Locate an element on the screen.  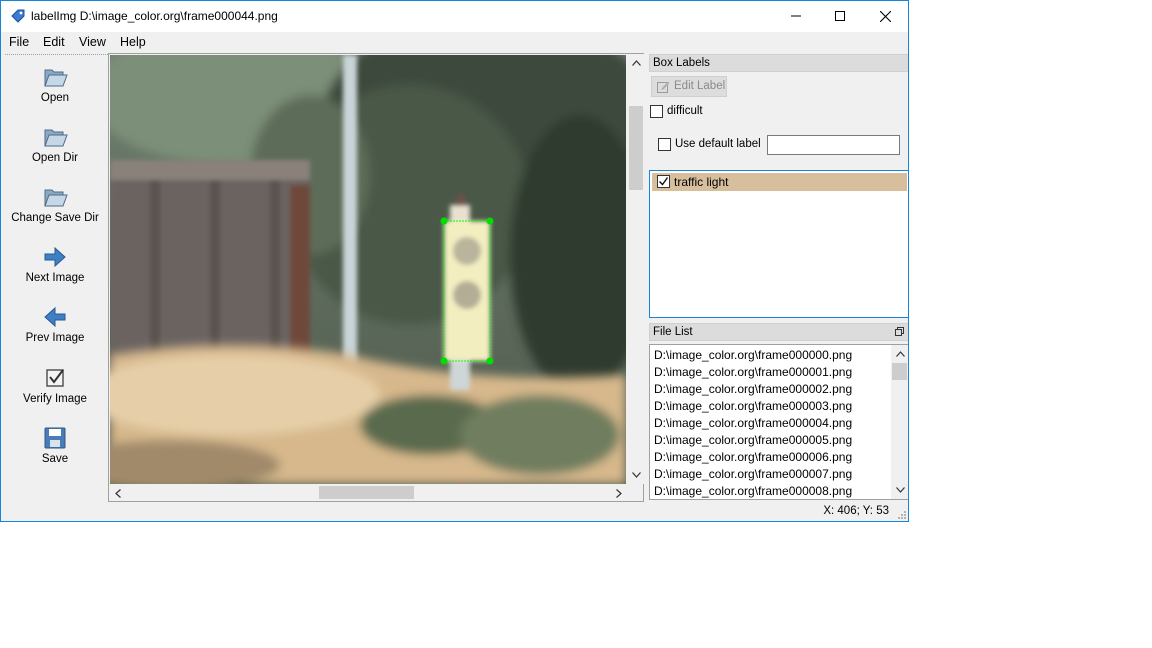
toolbar: Open Open Dir Change Save Dir Next Image is located at coordinates (55, 278).